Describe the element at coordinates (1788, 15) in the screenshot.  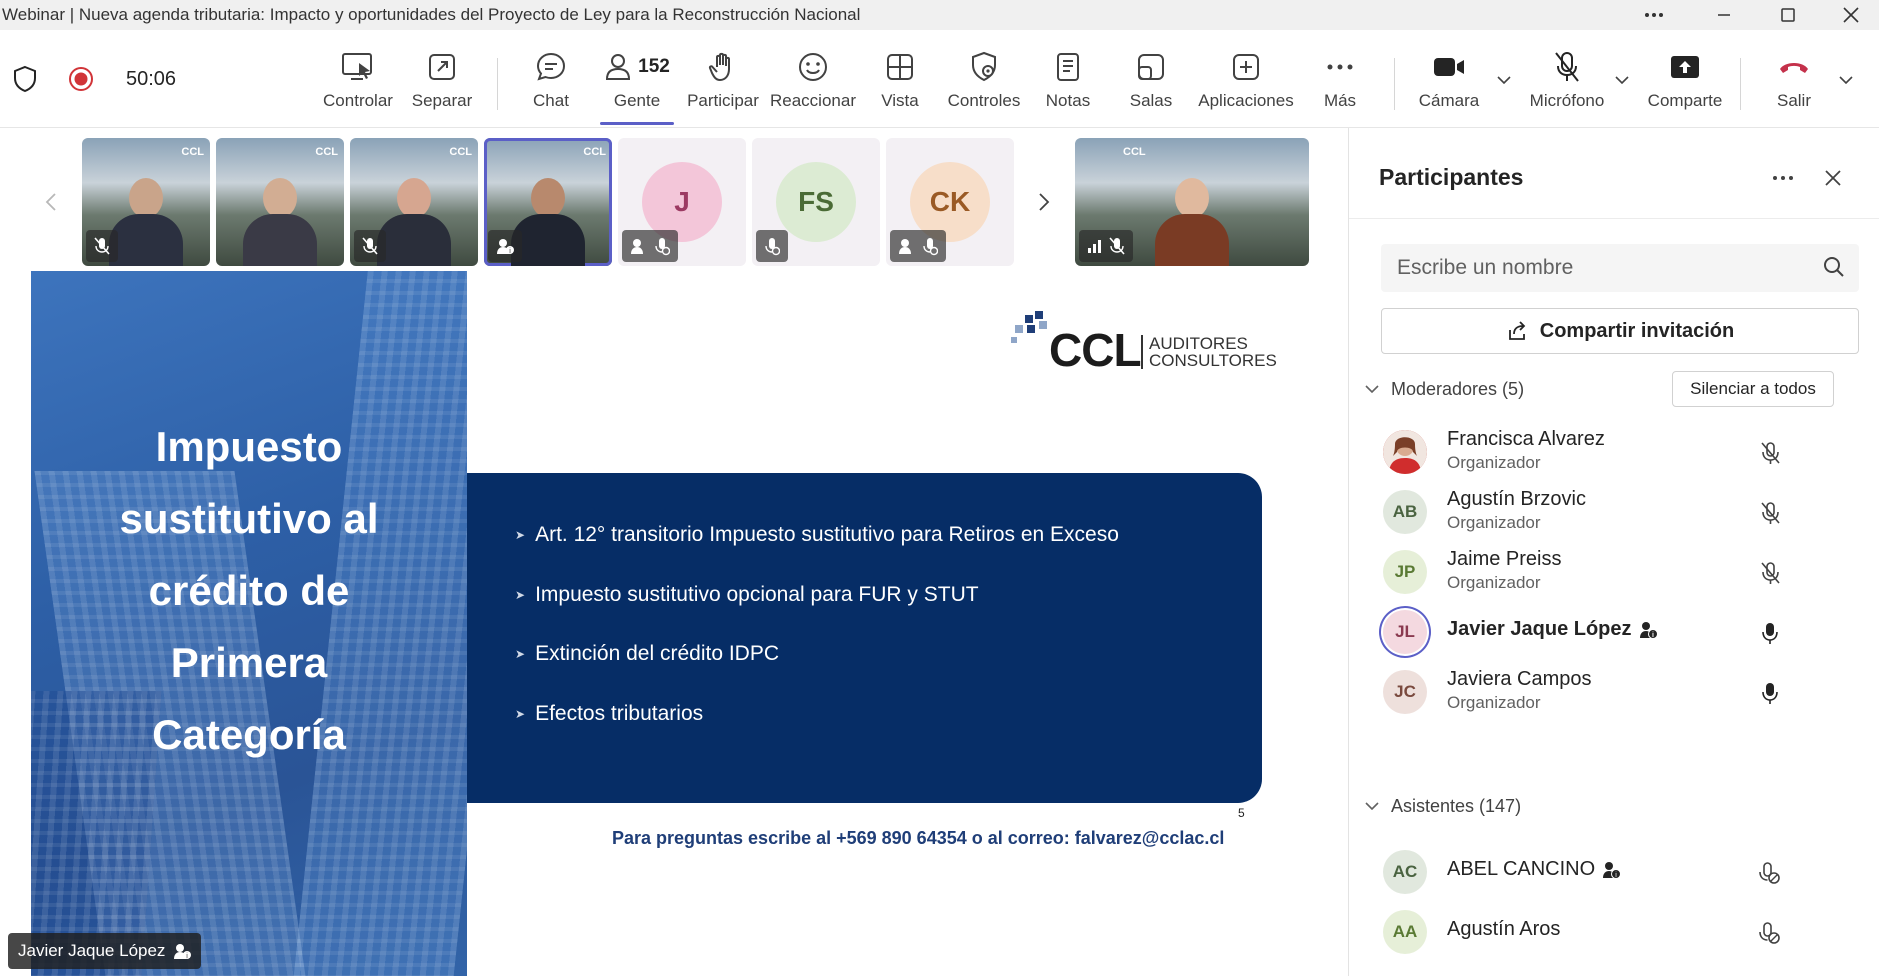
I see `maximize-button` at that location.